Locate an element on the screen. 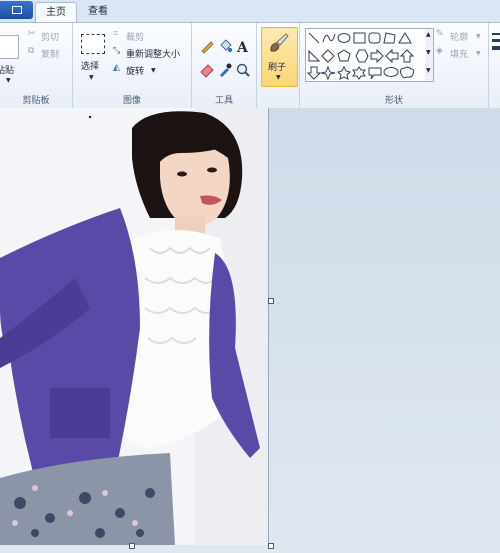 This screenshot has height=553, width=500. rounded-rectangle-shape-icon is located at coordinates (374, 38).